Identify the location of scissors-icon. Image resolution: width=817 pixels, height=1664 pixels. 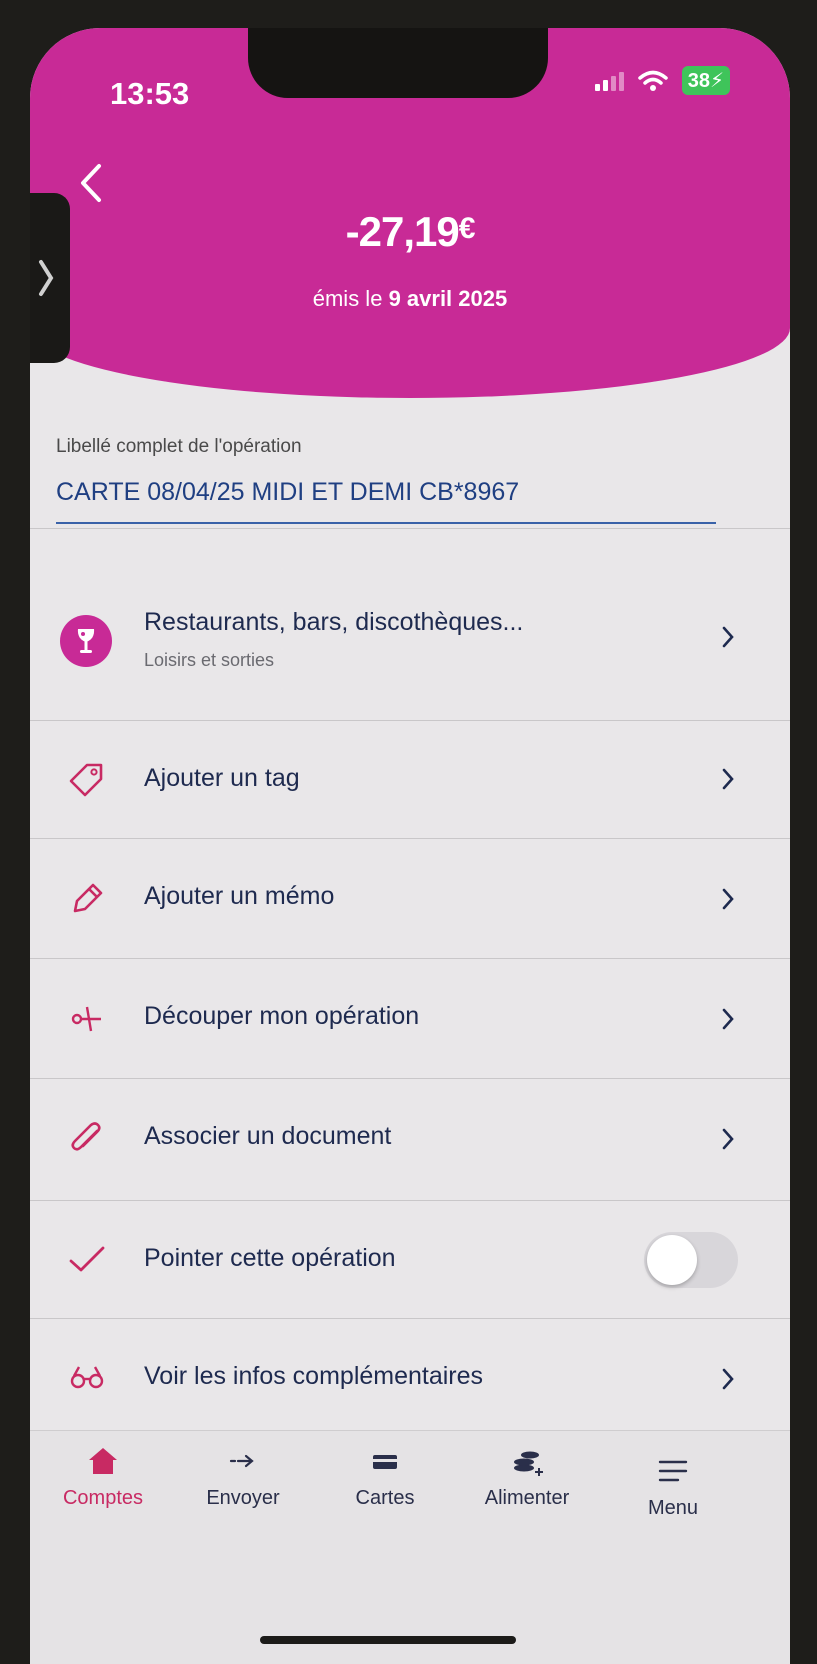
(87, 1019).